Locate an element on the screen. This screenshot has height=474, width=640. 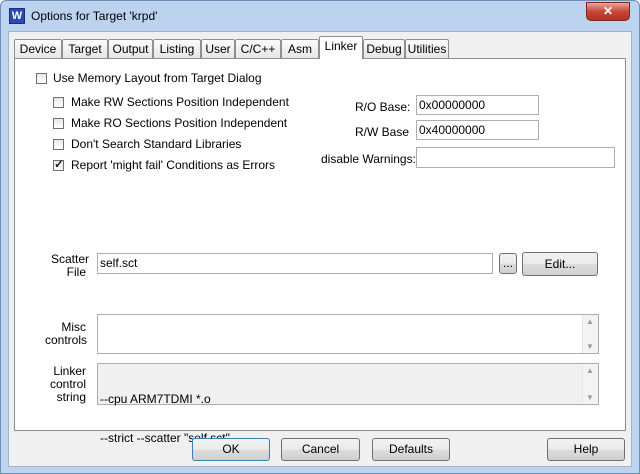
scatter-label-line2: File is located at coordinates (76, 272).